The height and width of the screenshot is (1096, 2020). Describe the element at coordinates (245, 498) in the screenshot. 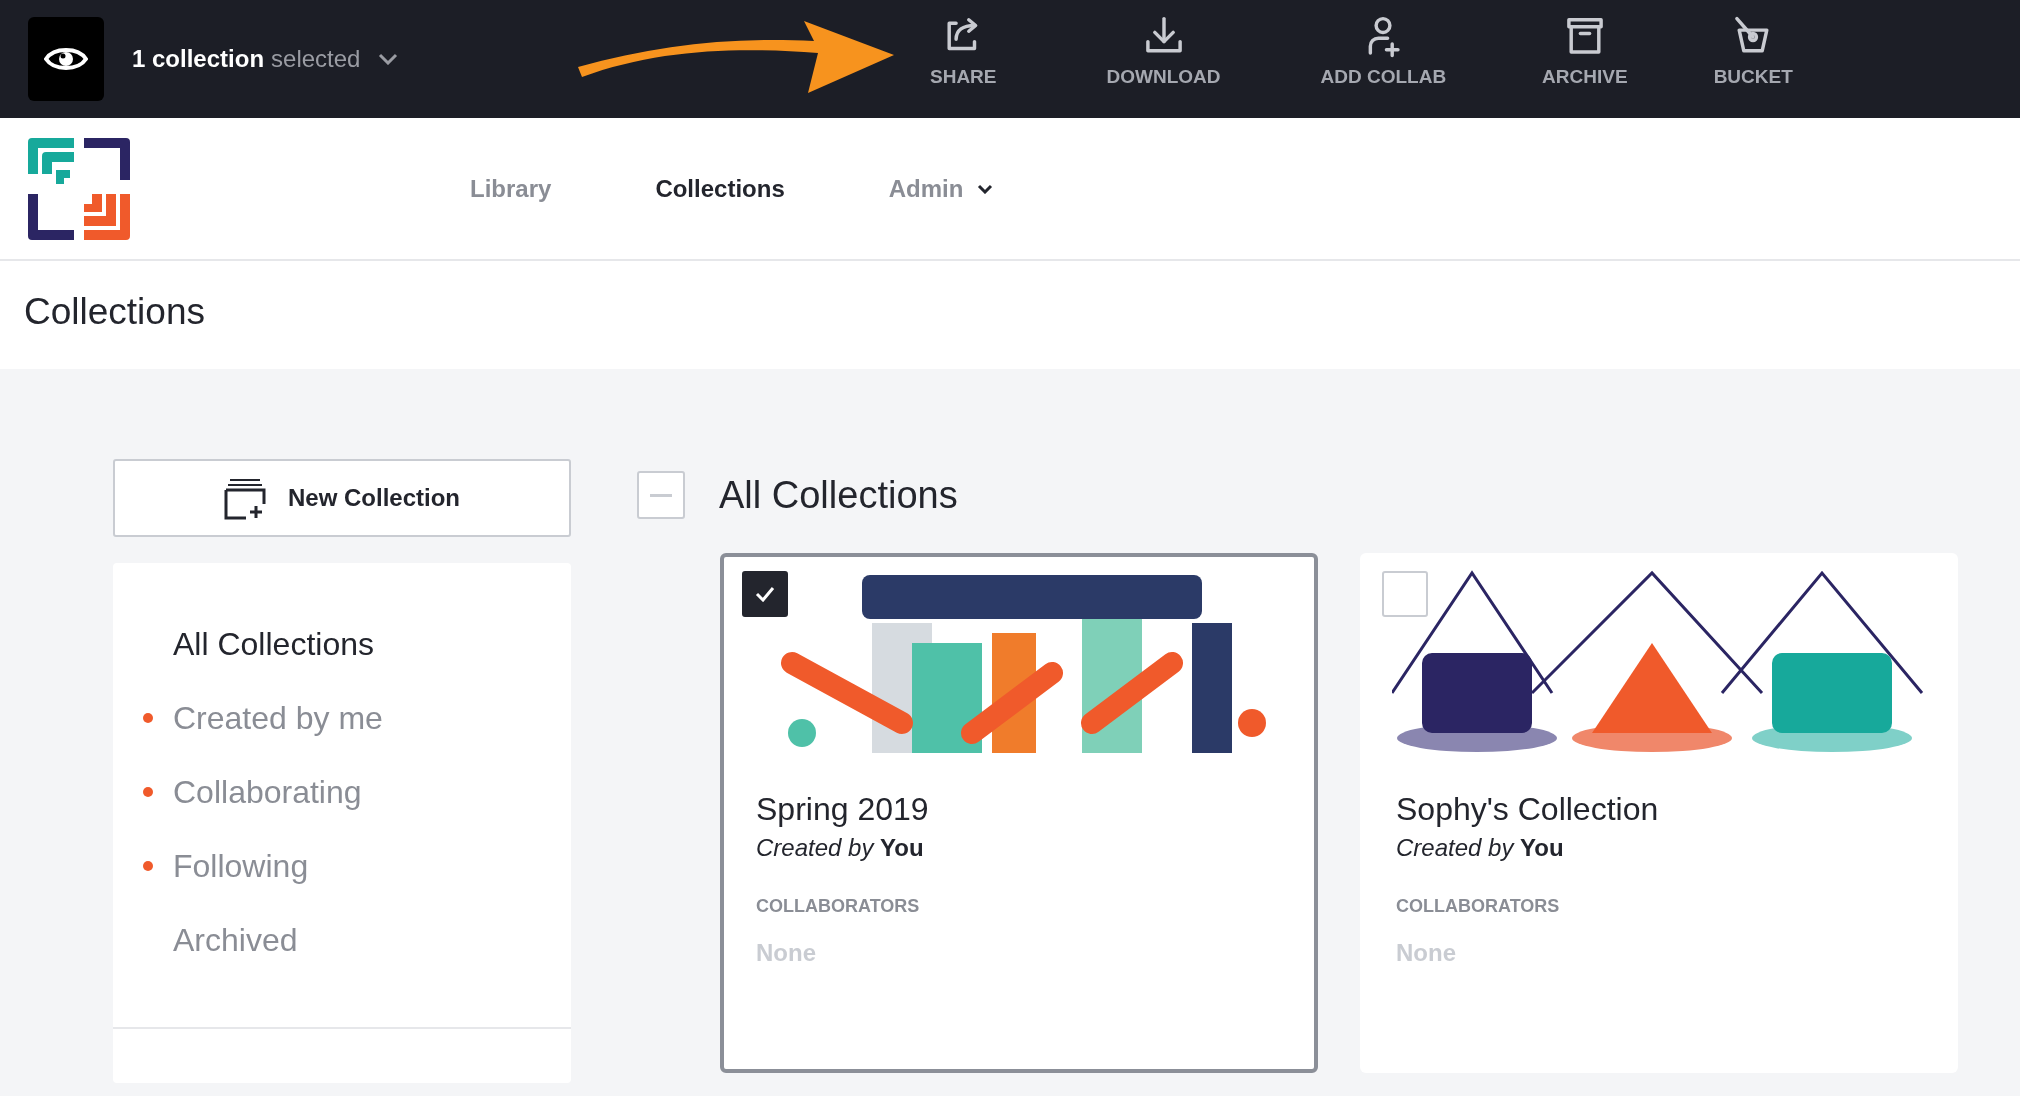

I see `new-collection-icon` at that location.